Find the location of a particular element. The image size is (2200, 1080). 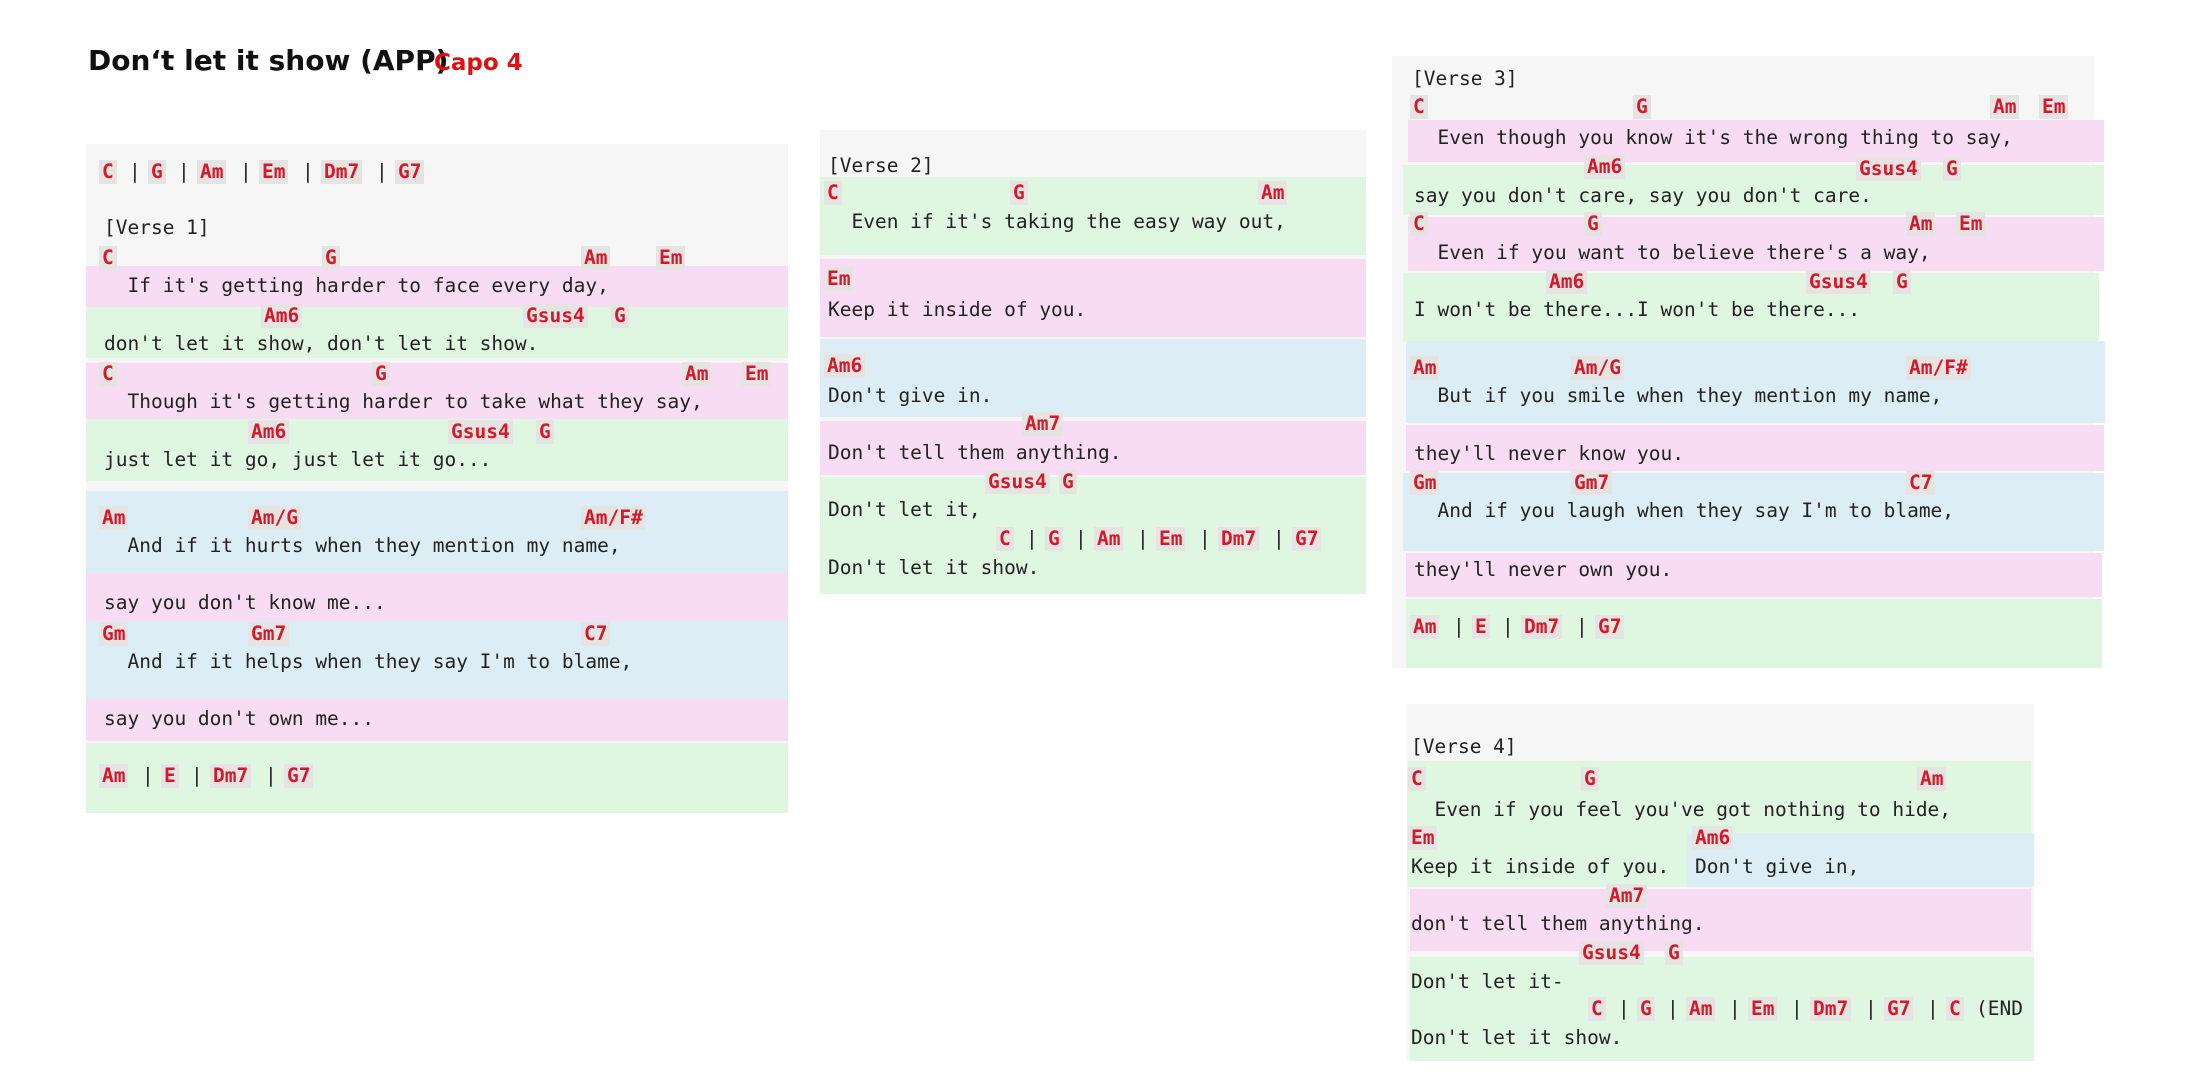

verse3-label: [Verse 3] is located at coordinates (1465, 78).